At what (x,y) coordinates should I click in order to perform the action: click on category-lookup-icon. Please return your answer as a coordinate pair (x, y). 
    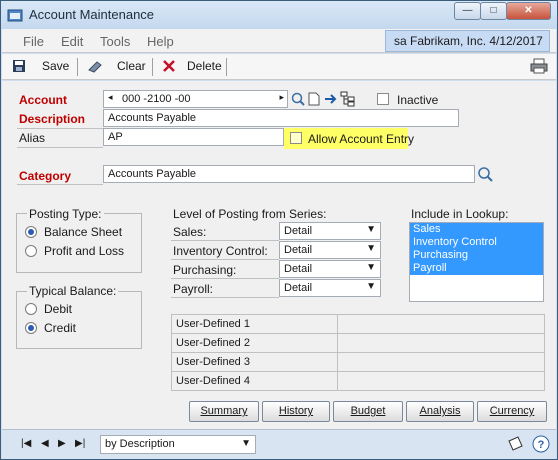
    Looking at the image, I should click on (485, 174).